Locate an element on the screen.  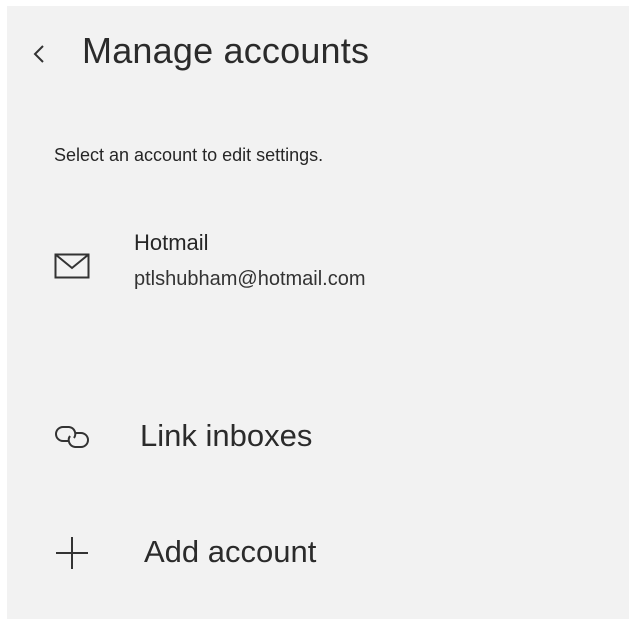
back-button is located at coordinates (39, 54).